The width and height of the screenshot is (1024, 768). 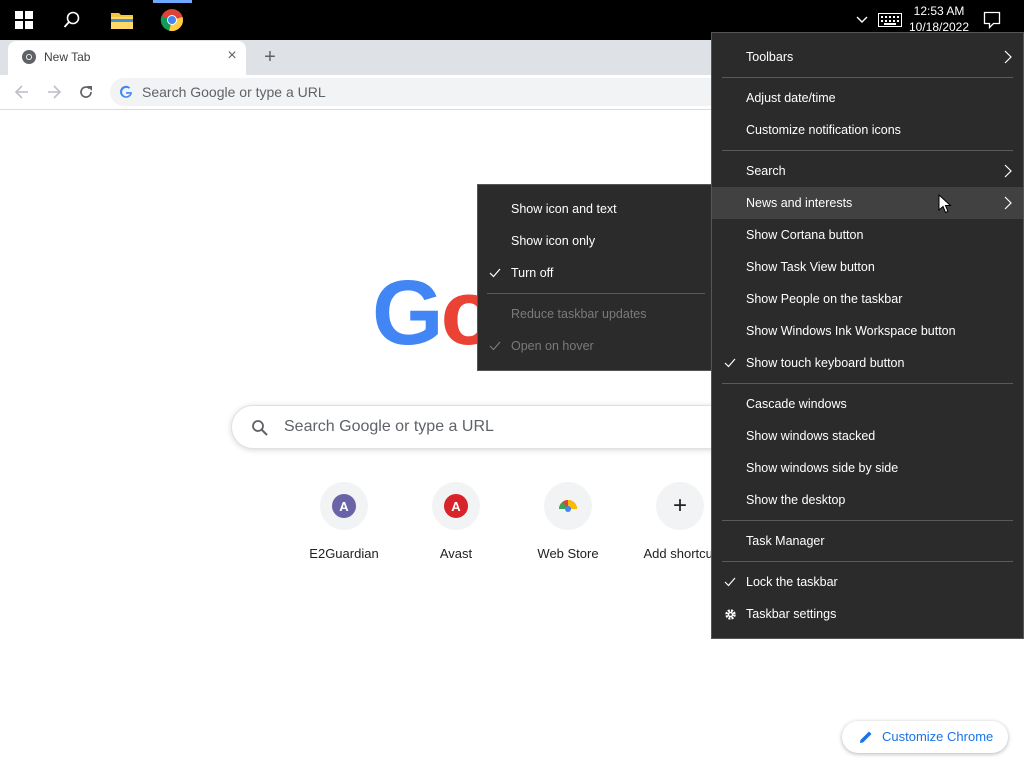 I want to click on menu-item-show-people: Show People on the taskbar, so click(x=867, y=299).